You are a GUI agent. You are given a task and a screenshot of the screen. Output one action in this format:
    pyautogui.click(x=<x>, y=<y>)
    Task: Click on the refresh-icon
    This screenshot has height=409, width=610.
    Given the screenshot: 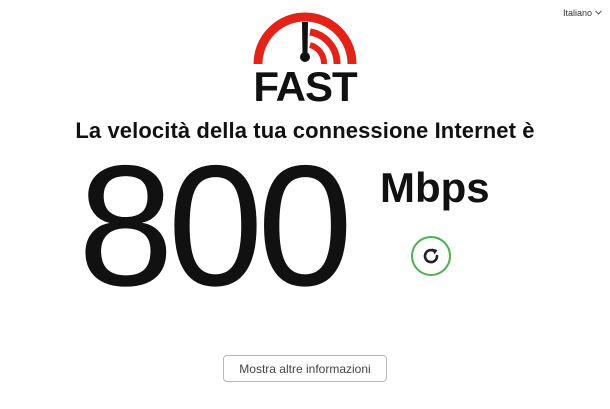 What is the action you would take?
    pyautogui.click(x=431, y=256)
    